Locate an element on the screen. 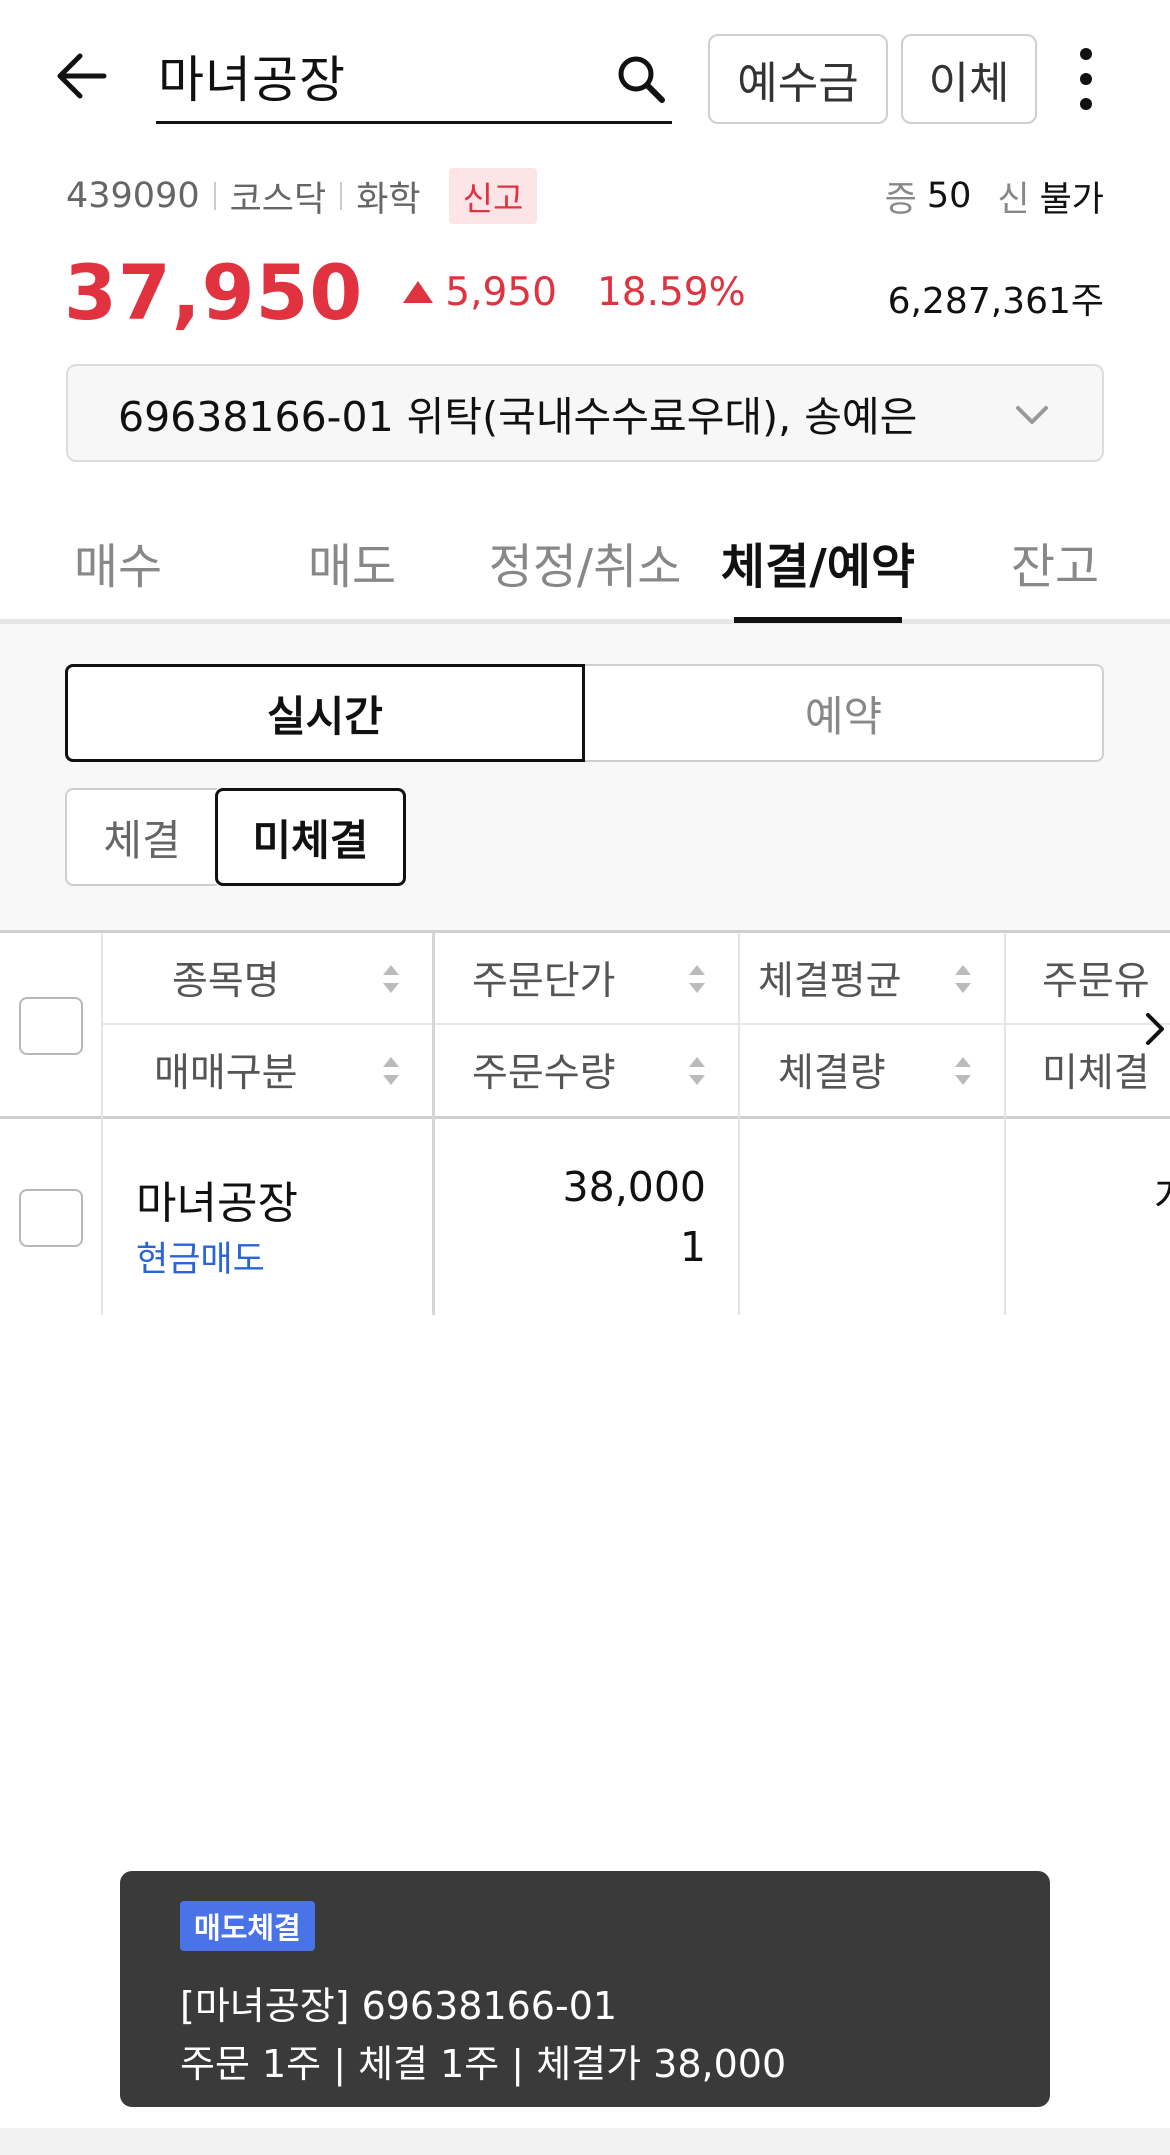 The height and width of the screenshot is (2155, 1170). filter-panel: 실시간 예약 체결 미체결 is located at coordinates (585, 777).